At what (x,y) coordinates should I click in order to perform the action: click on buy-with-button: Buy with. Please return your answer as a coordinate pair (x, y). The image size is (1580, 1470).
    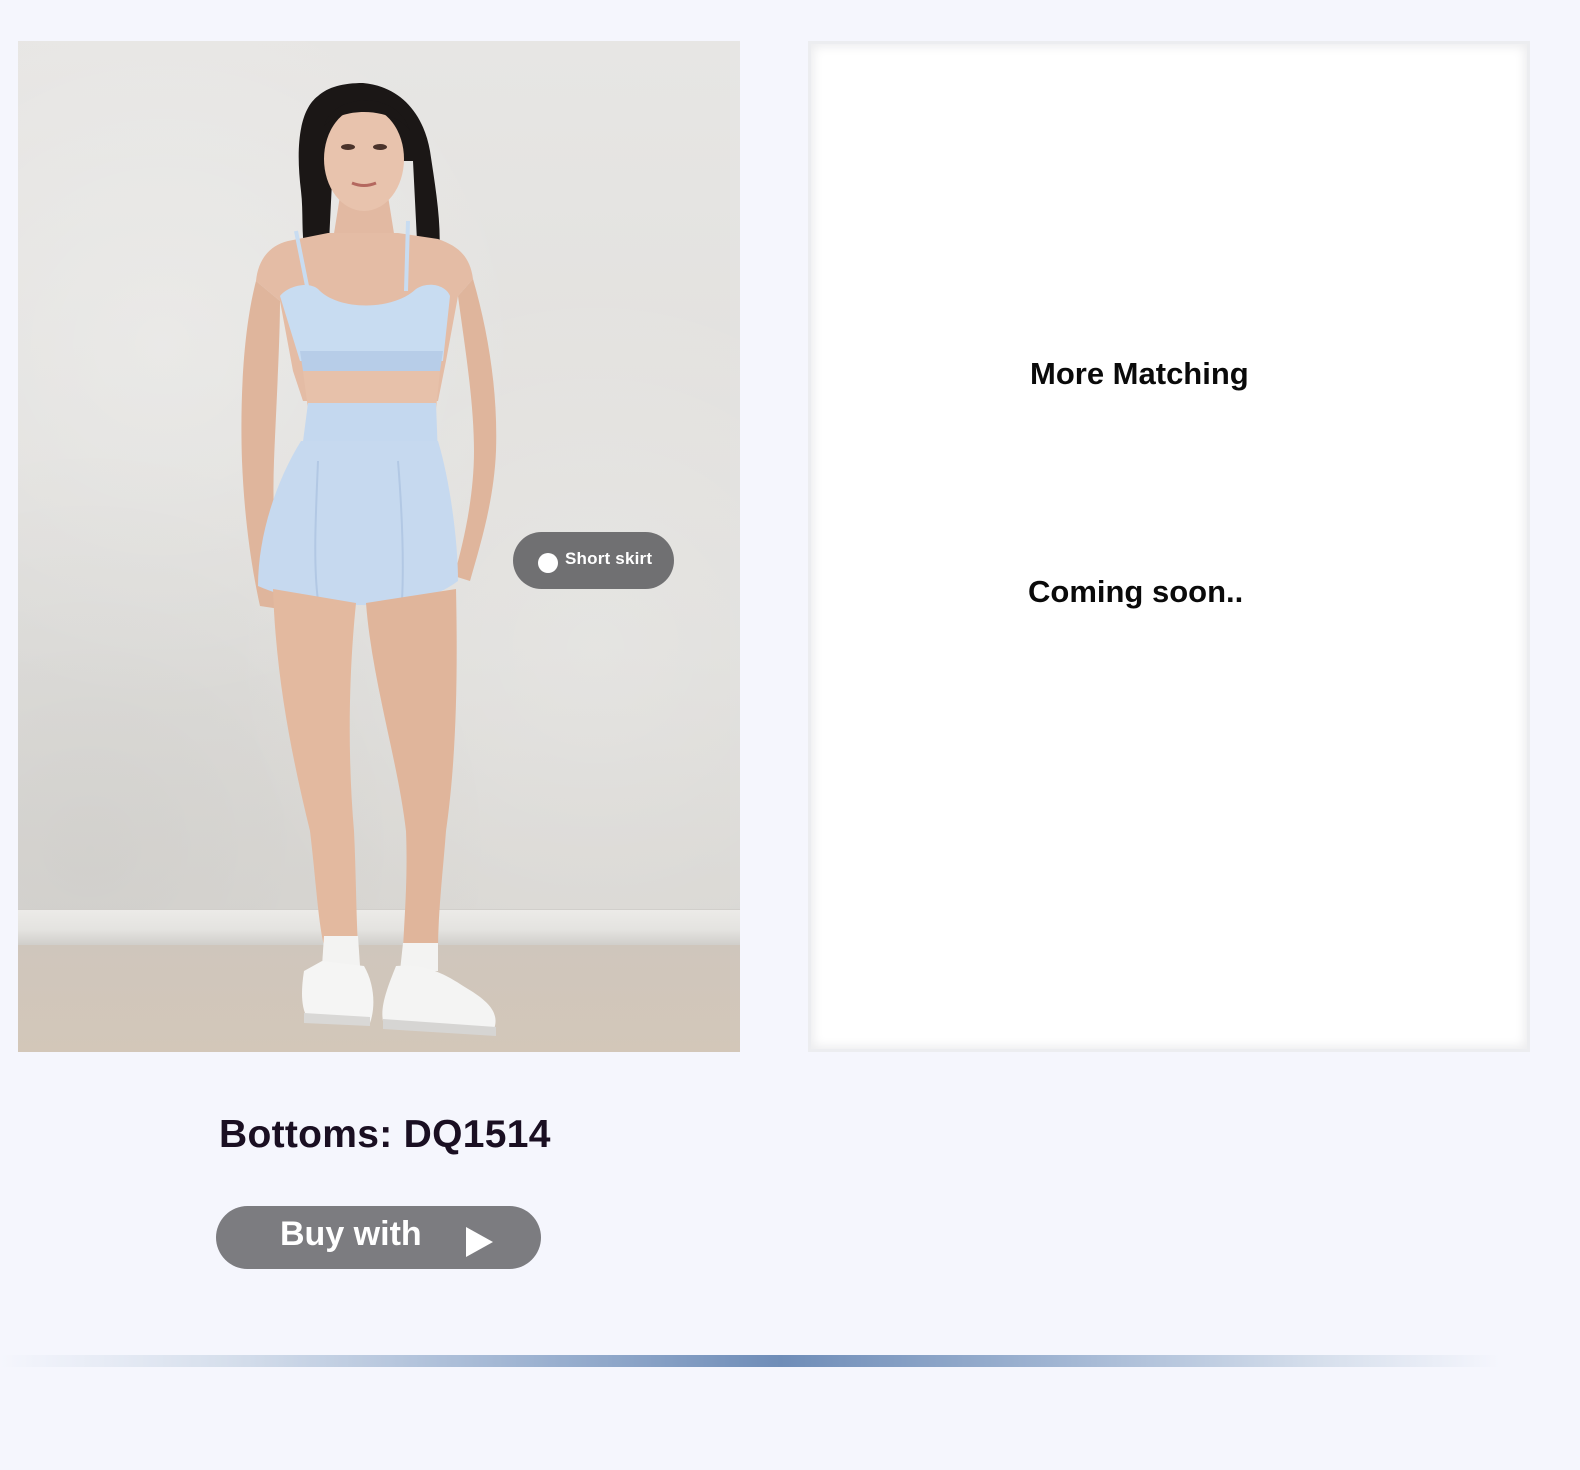
    Looking at the image, I should click on (378, 1237).